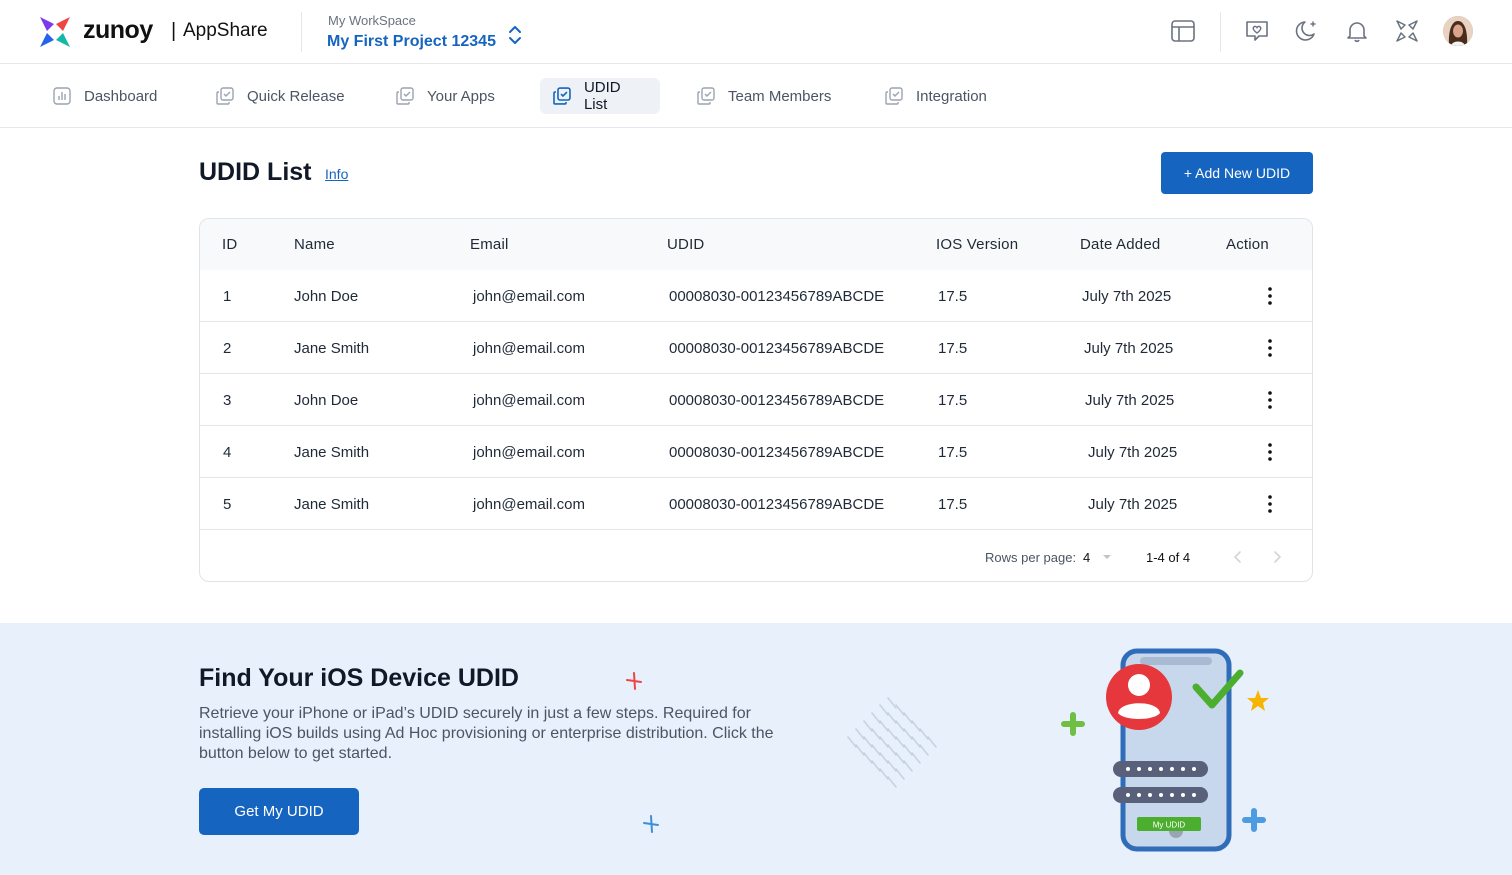  I want to click on tab-integration: Integration, so click(935, 96).